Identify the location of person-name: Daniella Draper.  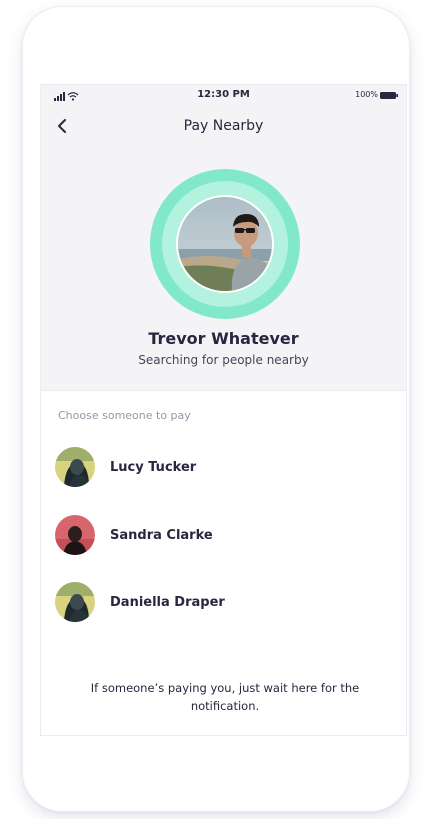
(167, 602).